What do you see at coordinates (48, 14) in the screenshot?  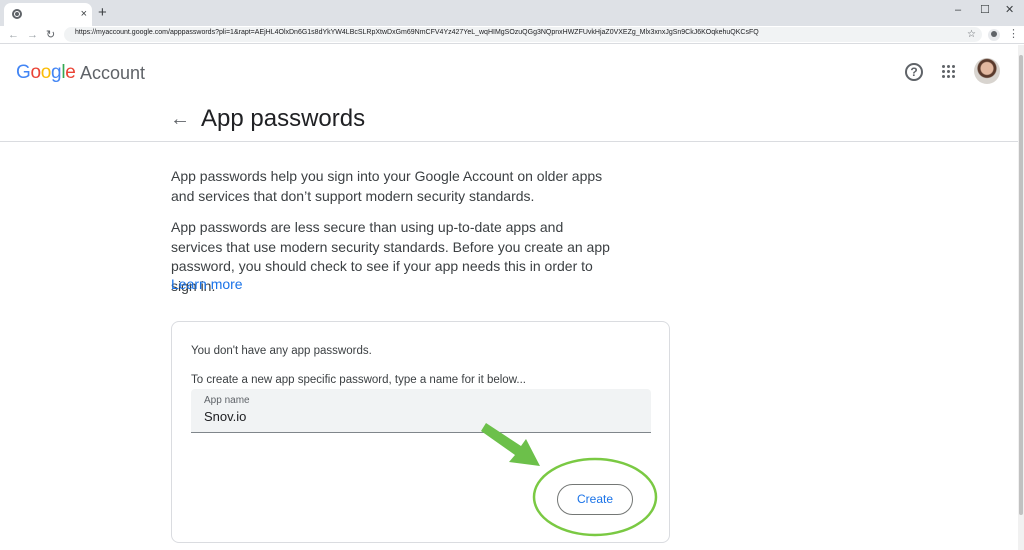 I see `browser-tab: ×` at bounding box center [48, 14].